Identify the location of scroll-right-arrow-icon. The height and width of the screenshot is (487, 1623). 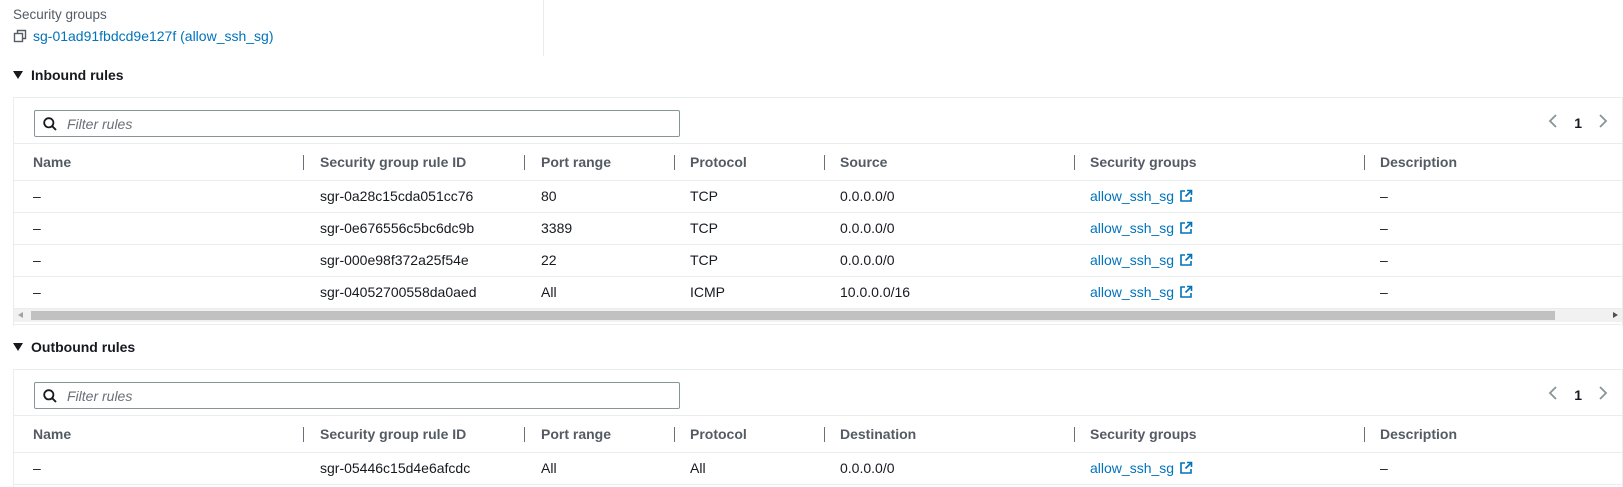
(1615, 315).